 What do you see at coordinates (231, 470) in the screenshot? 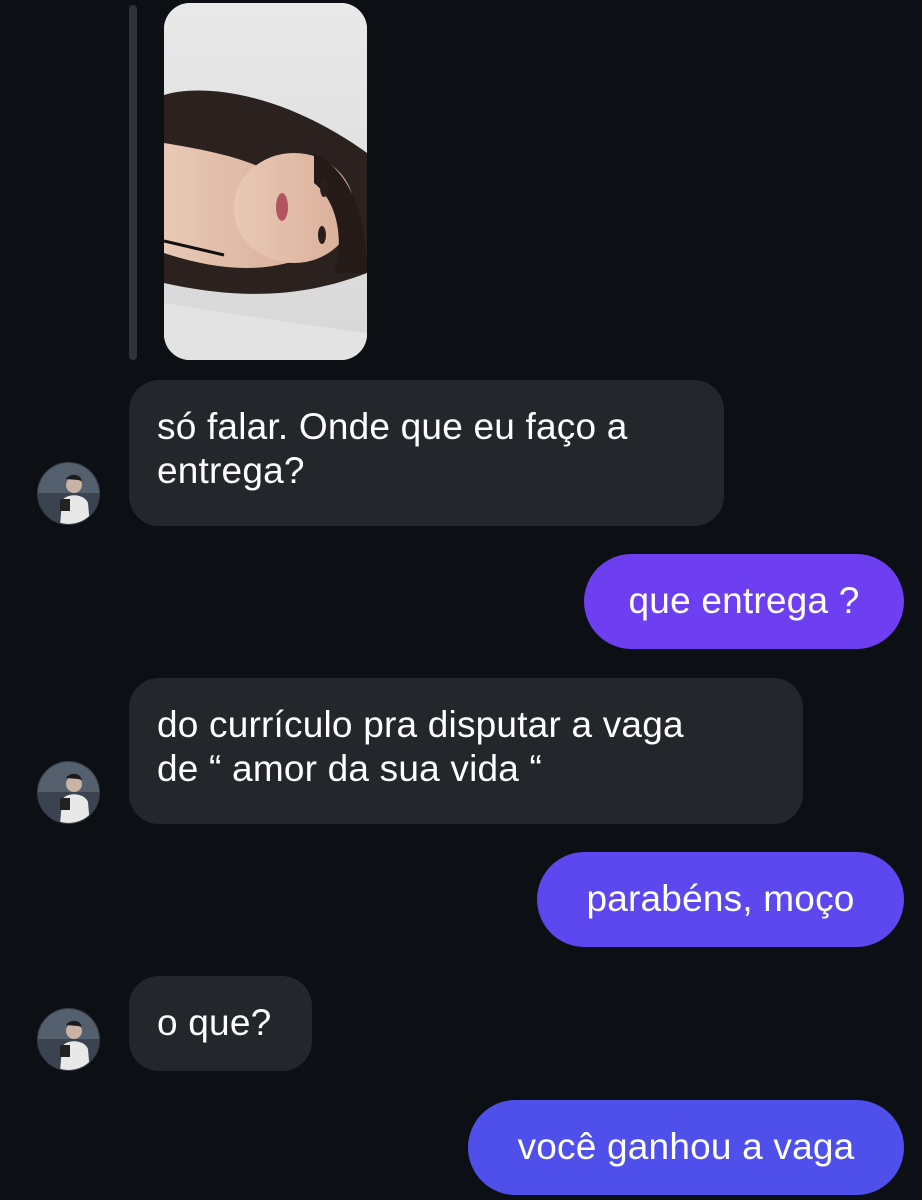
I see `message-text: entrega?` at bounding box center [231, 470].